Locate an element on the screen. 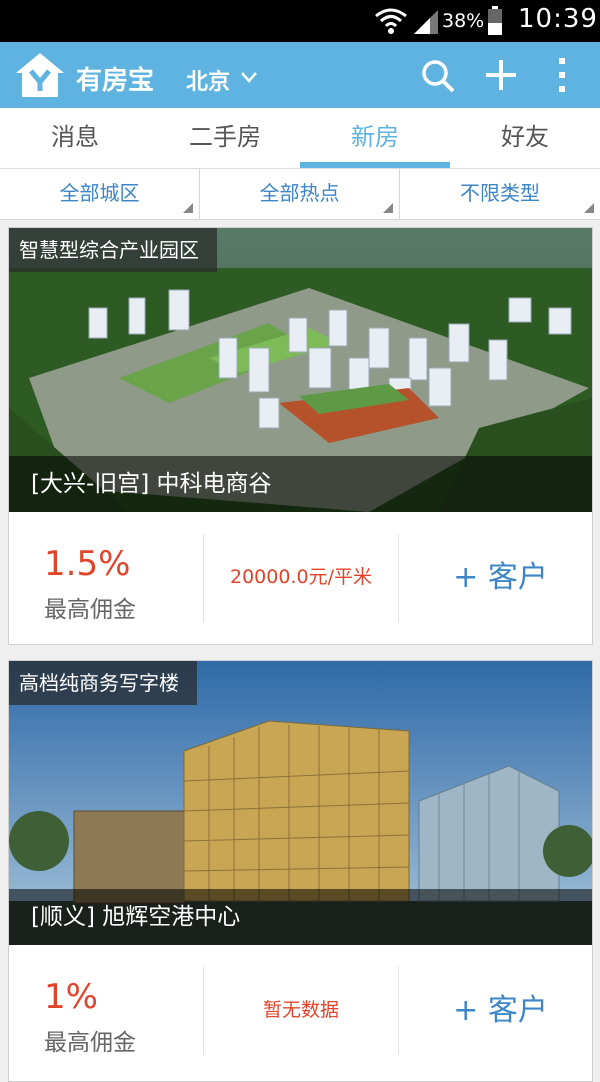 The height and width of the screenshot is (1082, 600). signal-icon is located at coordinates (426, 22).